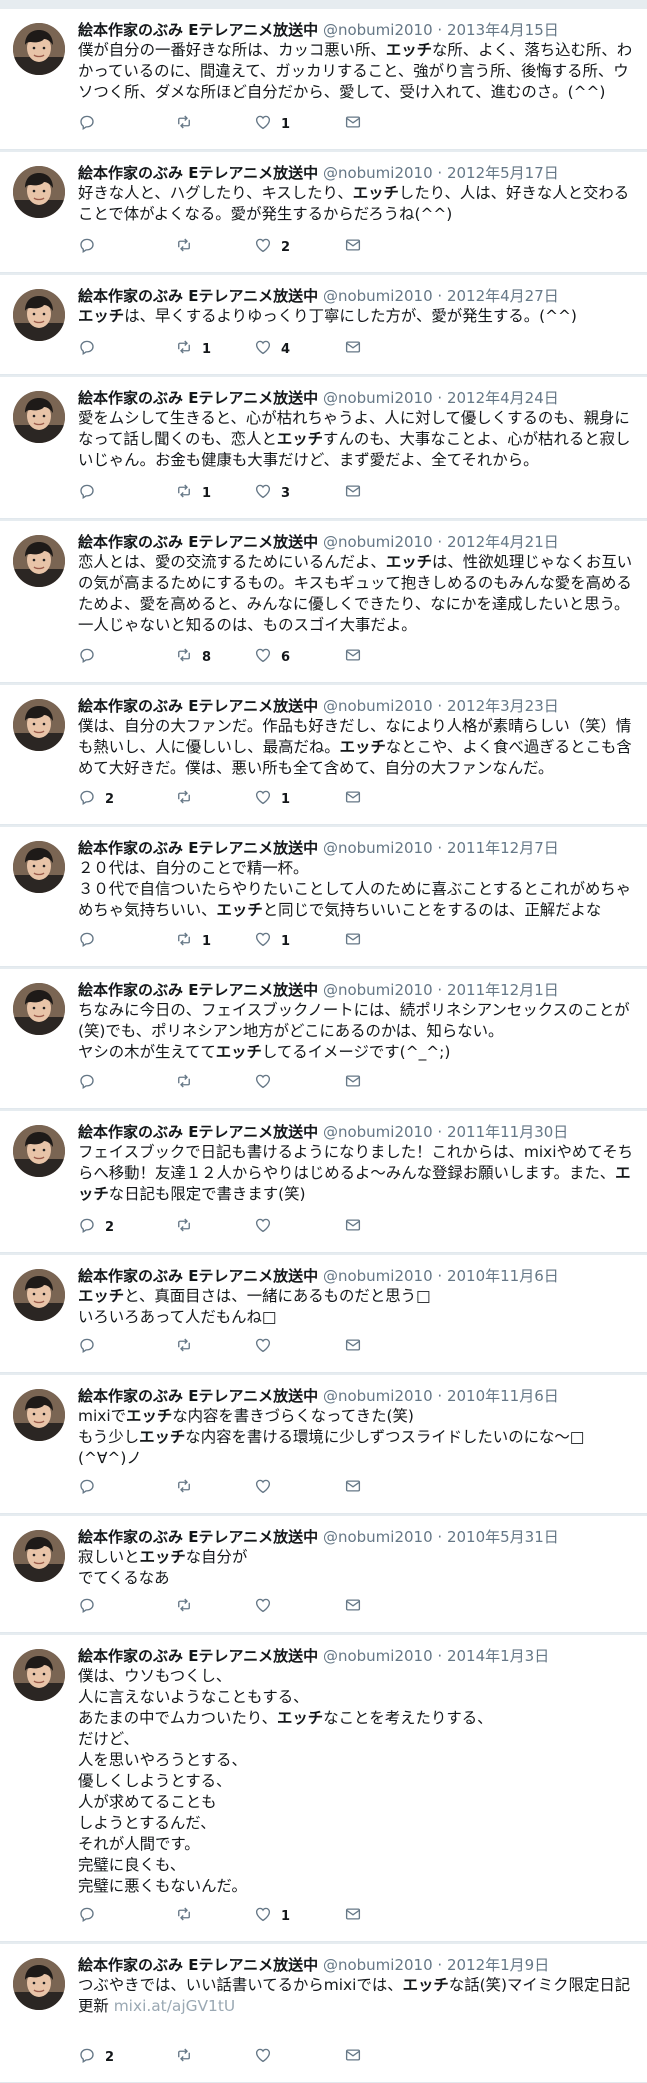  Describe the element at coordinates (272, 247) in the screenshot. I see `like-button: 2` at that location.